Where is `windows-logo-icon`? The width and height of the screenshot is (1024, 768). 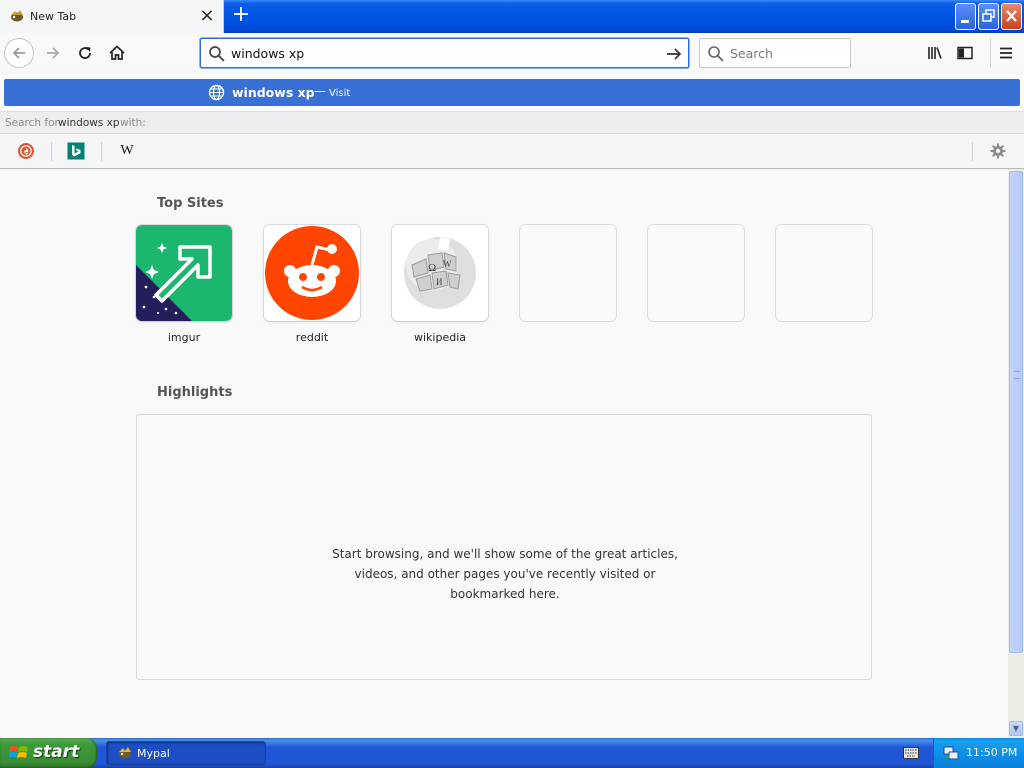
windows-logo-icon is located at coordinates (18, 752).